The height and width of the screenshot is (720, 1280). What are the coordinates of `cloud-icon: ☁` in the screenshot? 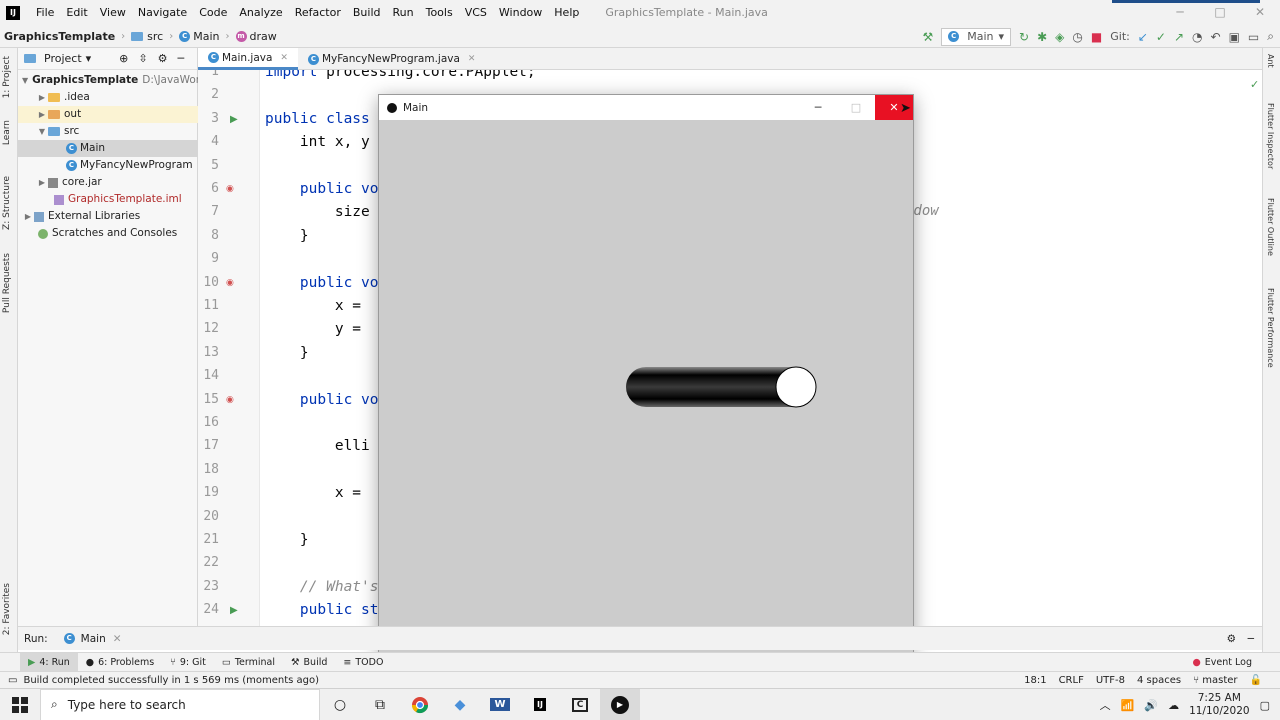 It's located at (1173, 705).